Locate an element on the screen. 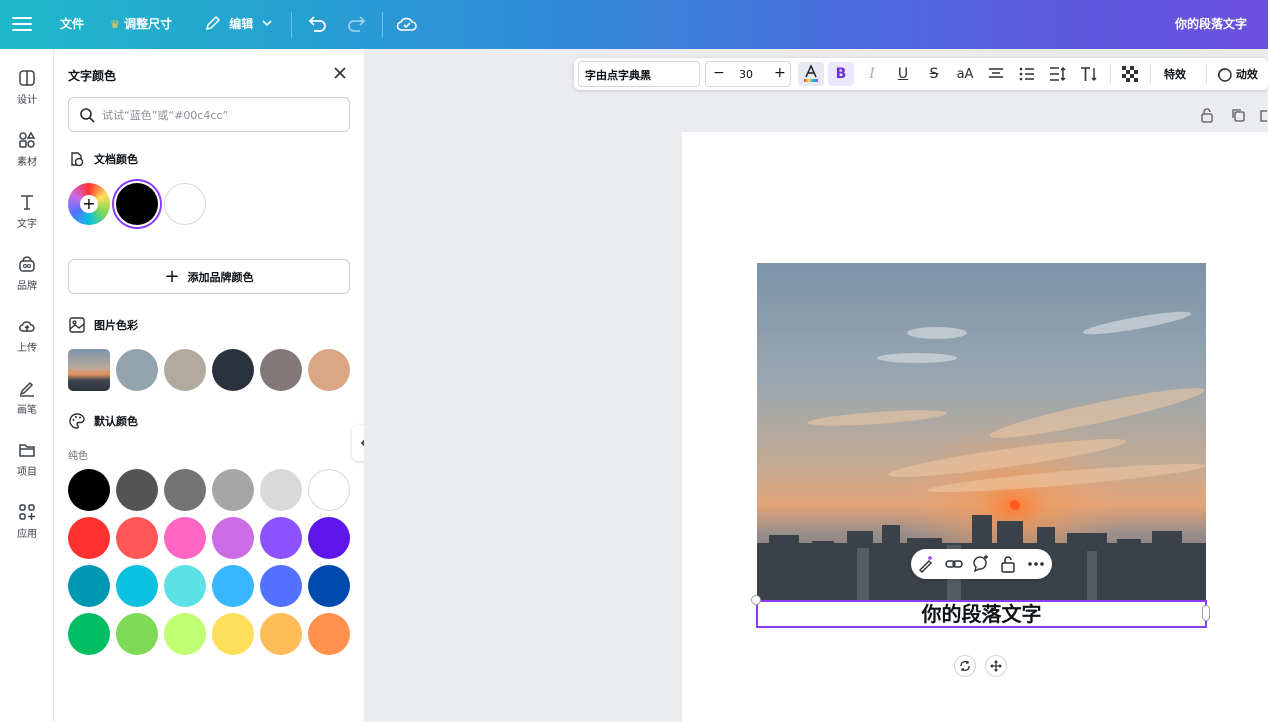 This screenshot has width=1268, height=722. effects-button: 特效 is located at coordinates (1175, 74).